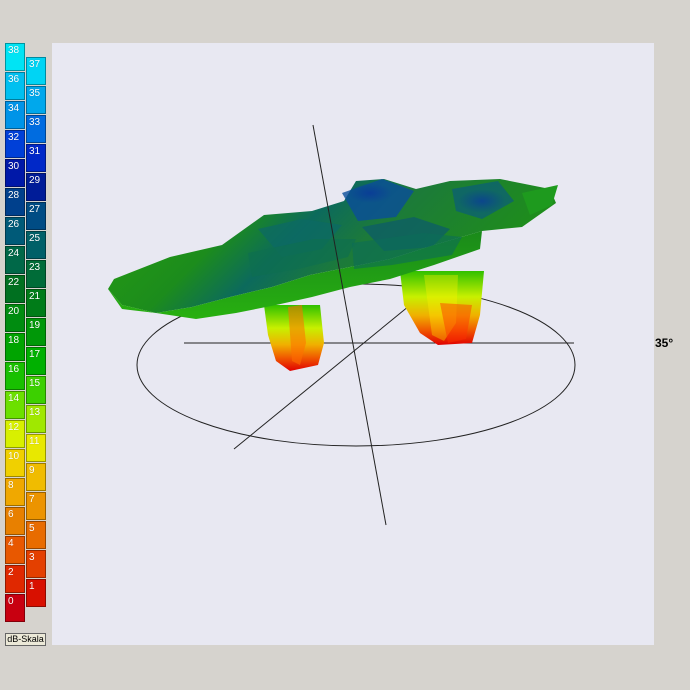 Image resolution: width=690 pixels, height=690 pixels. I want to click on legend-cell-4: 4, so click(15, 550).